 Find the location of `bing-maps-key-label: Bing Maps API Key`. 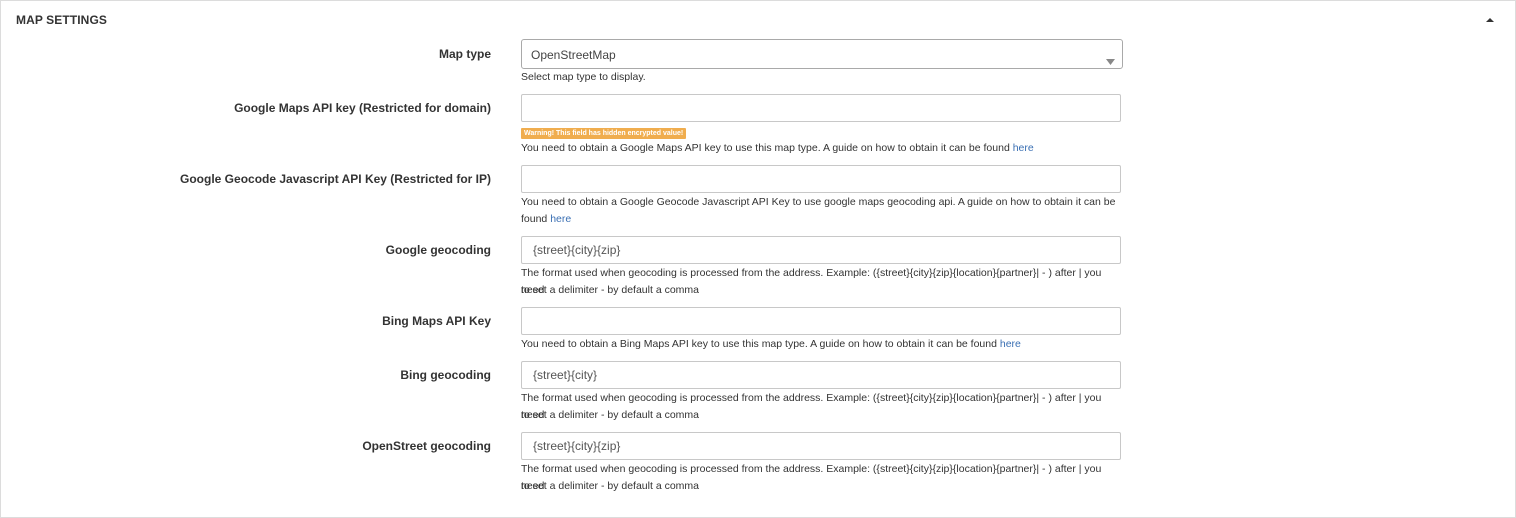

bing-maps-key-label: Bing Maps API Key is located at coordinates (436, 321).